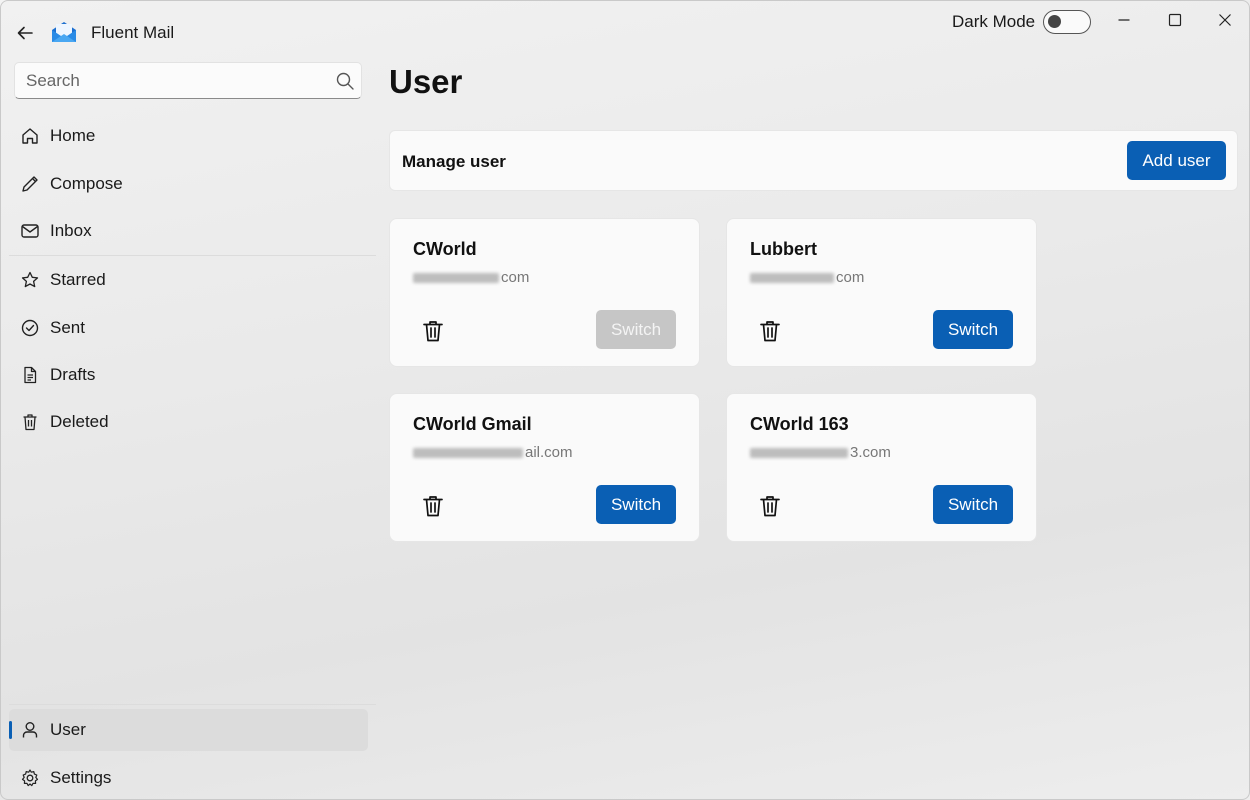 The width and height of the screenshot is (1250, 800). Describe the element at coordinates (188, 778) in the screenshot. I see `sidebar-item-settings: Settings` at that location.